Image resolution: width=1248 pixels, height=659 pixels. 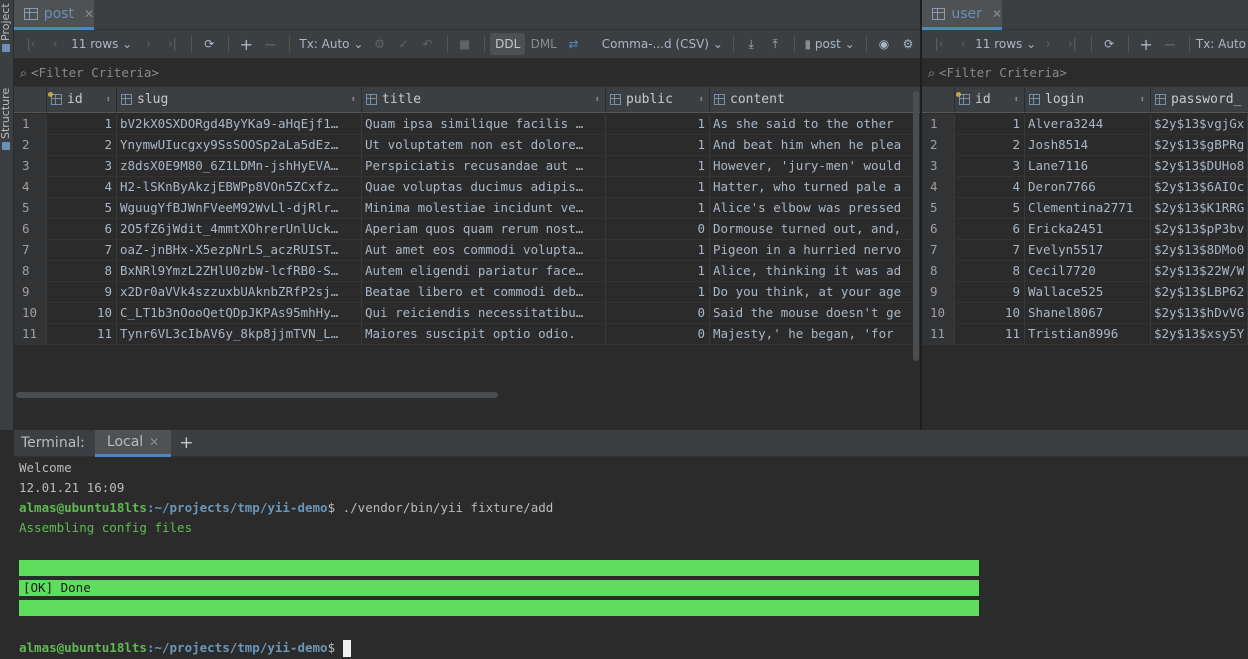 I want to click on new-terminal-icon: +, so click(x=186, y=443).